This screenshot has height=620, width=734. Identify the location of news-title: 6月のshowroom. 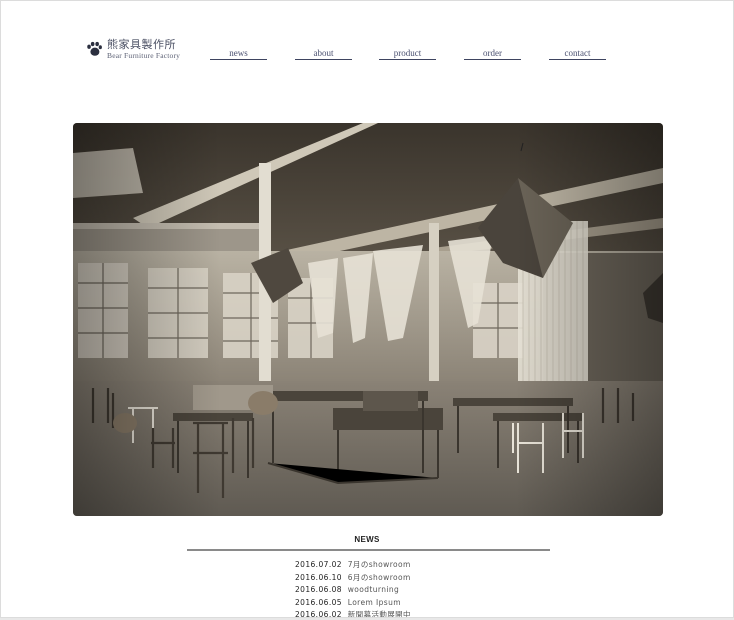
(379, 577).